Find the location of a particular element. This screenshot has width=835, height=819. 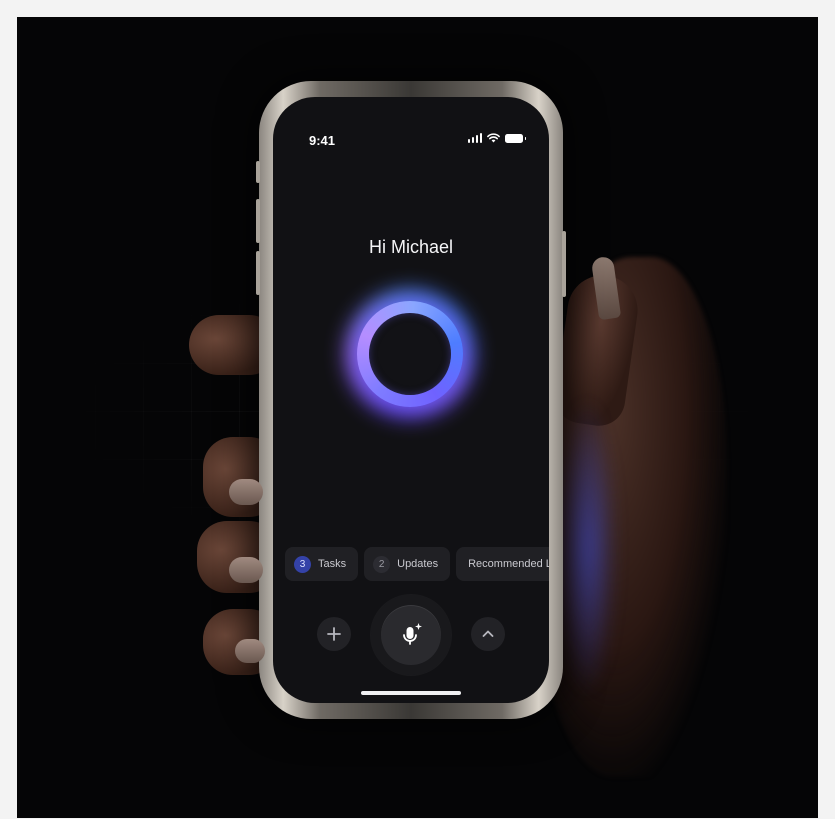

orb-center is located at coordinates (410, 354).